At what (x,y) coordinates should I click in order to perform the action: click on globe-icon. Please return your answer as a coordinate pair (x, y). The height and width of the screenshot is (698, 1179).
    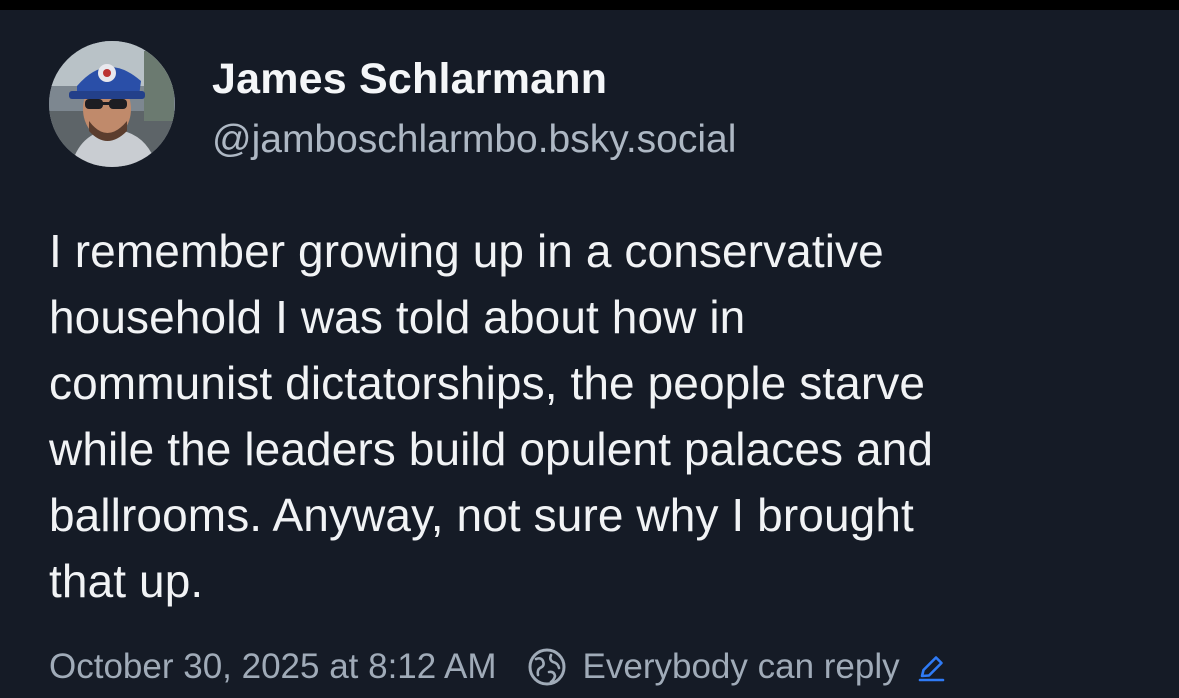
    Looking at the image, I should click on (547, 667).